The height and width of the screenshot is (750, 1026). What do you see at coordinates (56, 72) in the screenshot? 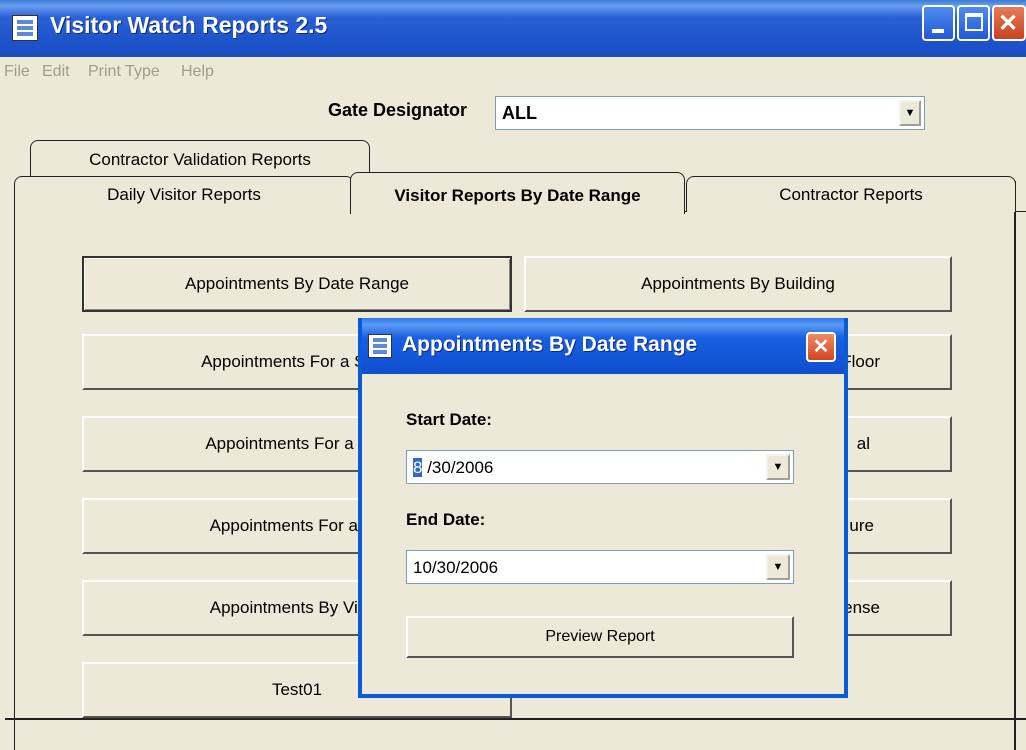
I see `menu-edit: Edit` at bounding box center [56, 72].